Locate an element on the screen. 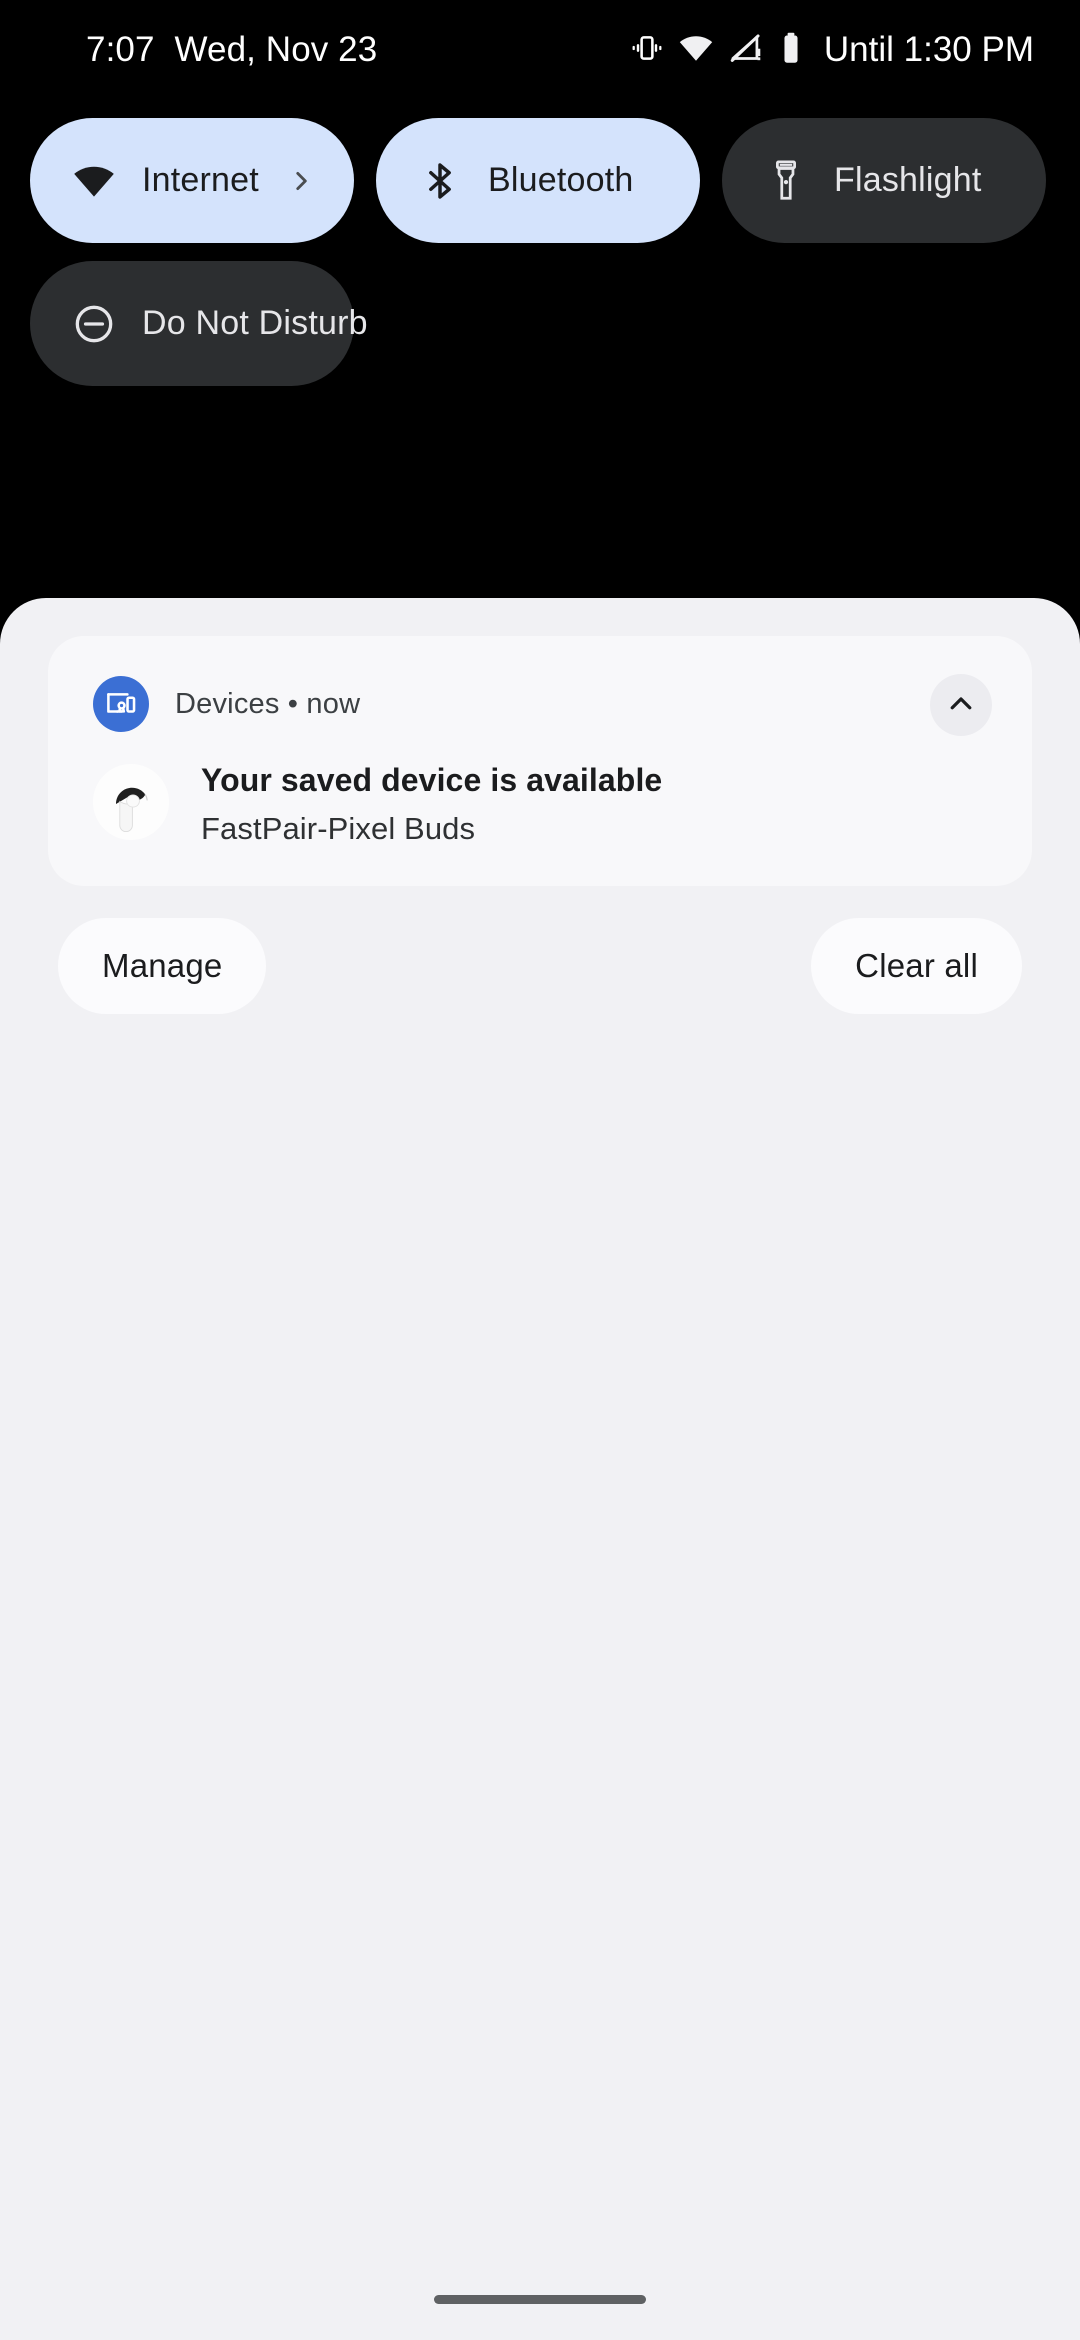  qs-tile-do-not-disturb: Do Not Disturb is located at coordinates (199, 323).